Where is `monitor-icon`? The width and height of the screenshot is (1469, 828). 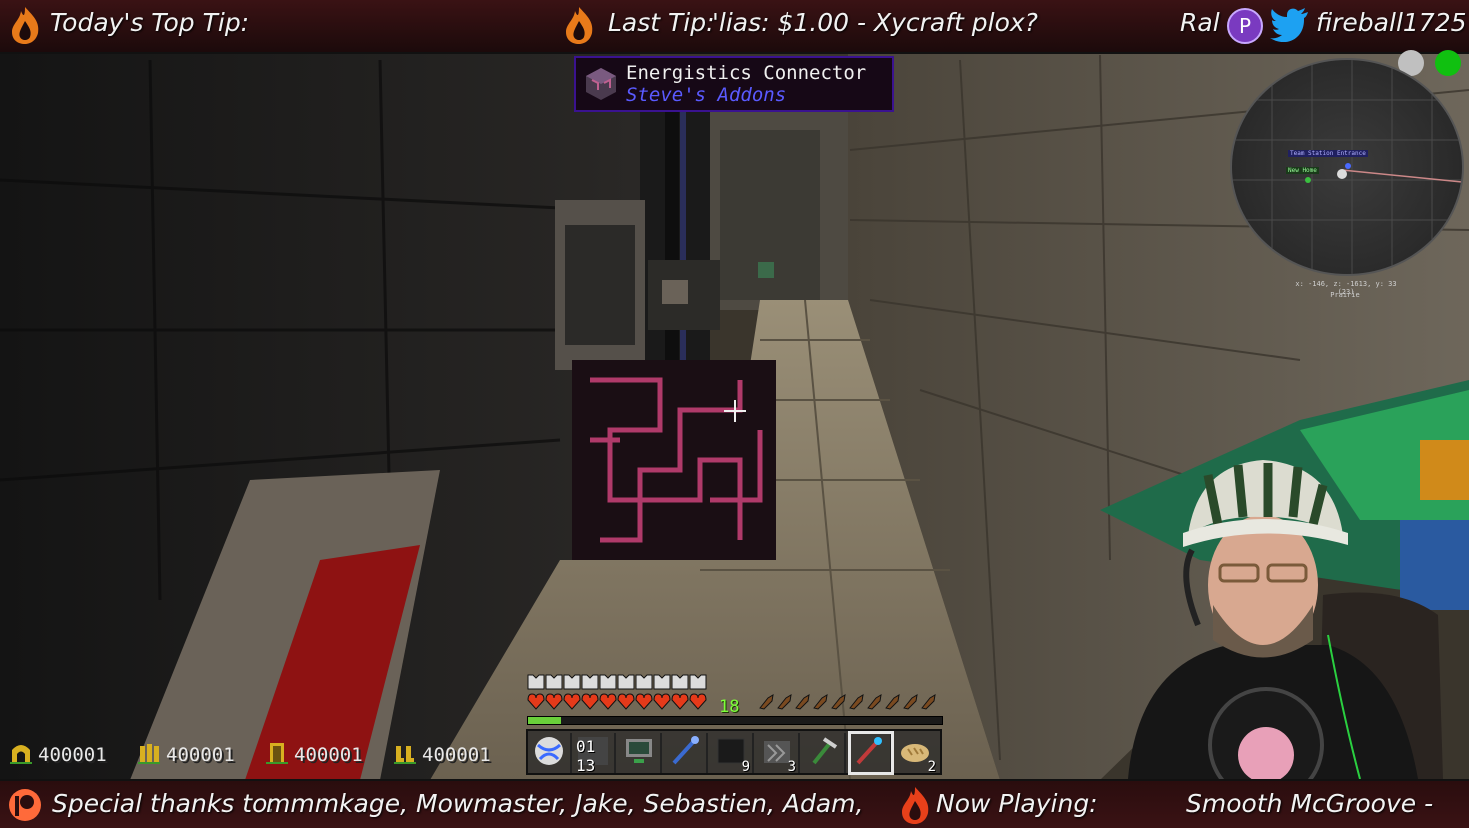 monitor-icon is located at coordinates (639, 751).